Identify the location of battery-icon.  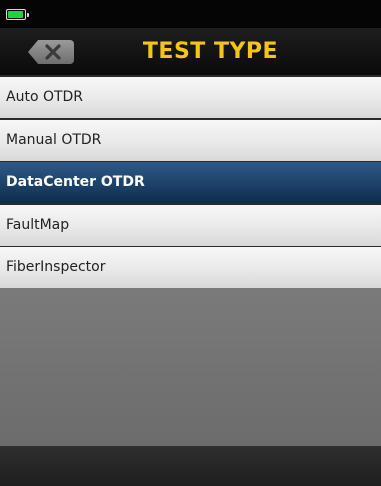
(17, 14).